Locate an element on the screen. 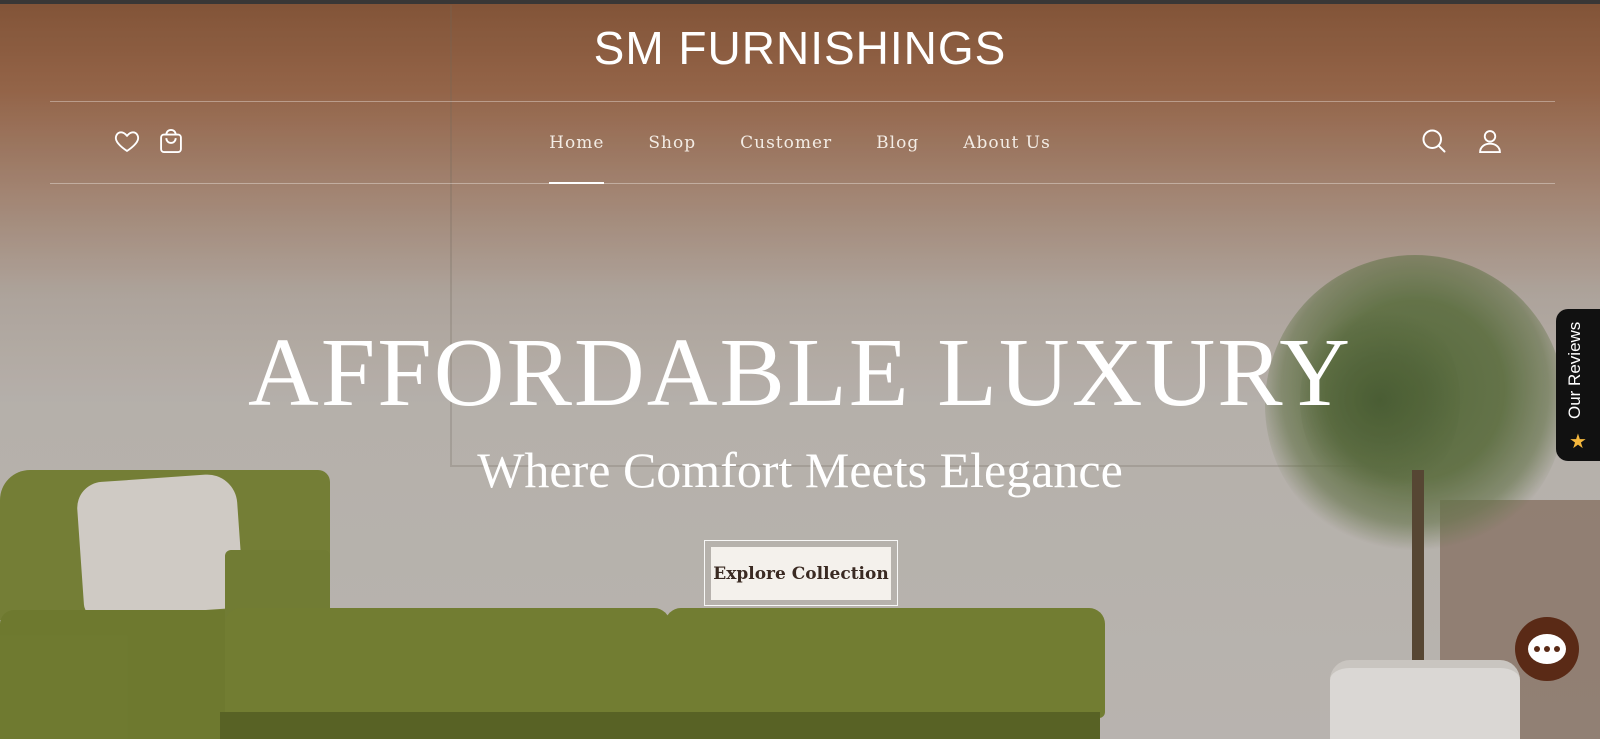 Image resolution: width=1600 pixels, height=739 pixels. nav-link-customer: Customer is located at coordinates (786, 143).